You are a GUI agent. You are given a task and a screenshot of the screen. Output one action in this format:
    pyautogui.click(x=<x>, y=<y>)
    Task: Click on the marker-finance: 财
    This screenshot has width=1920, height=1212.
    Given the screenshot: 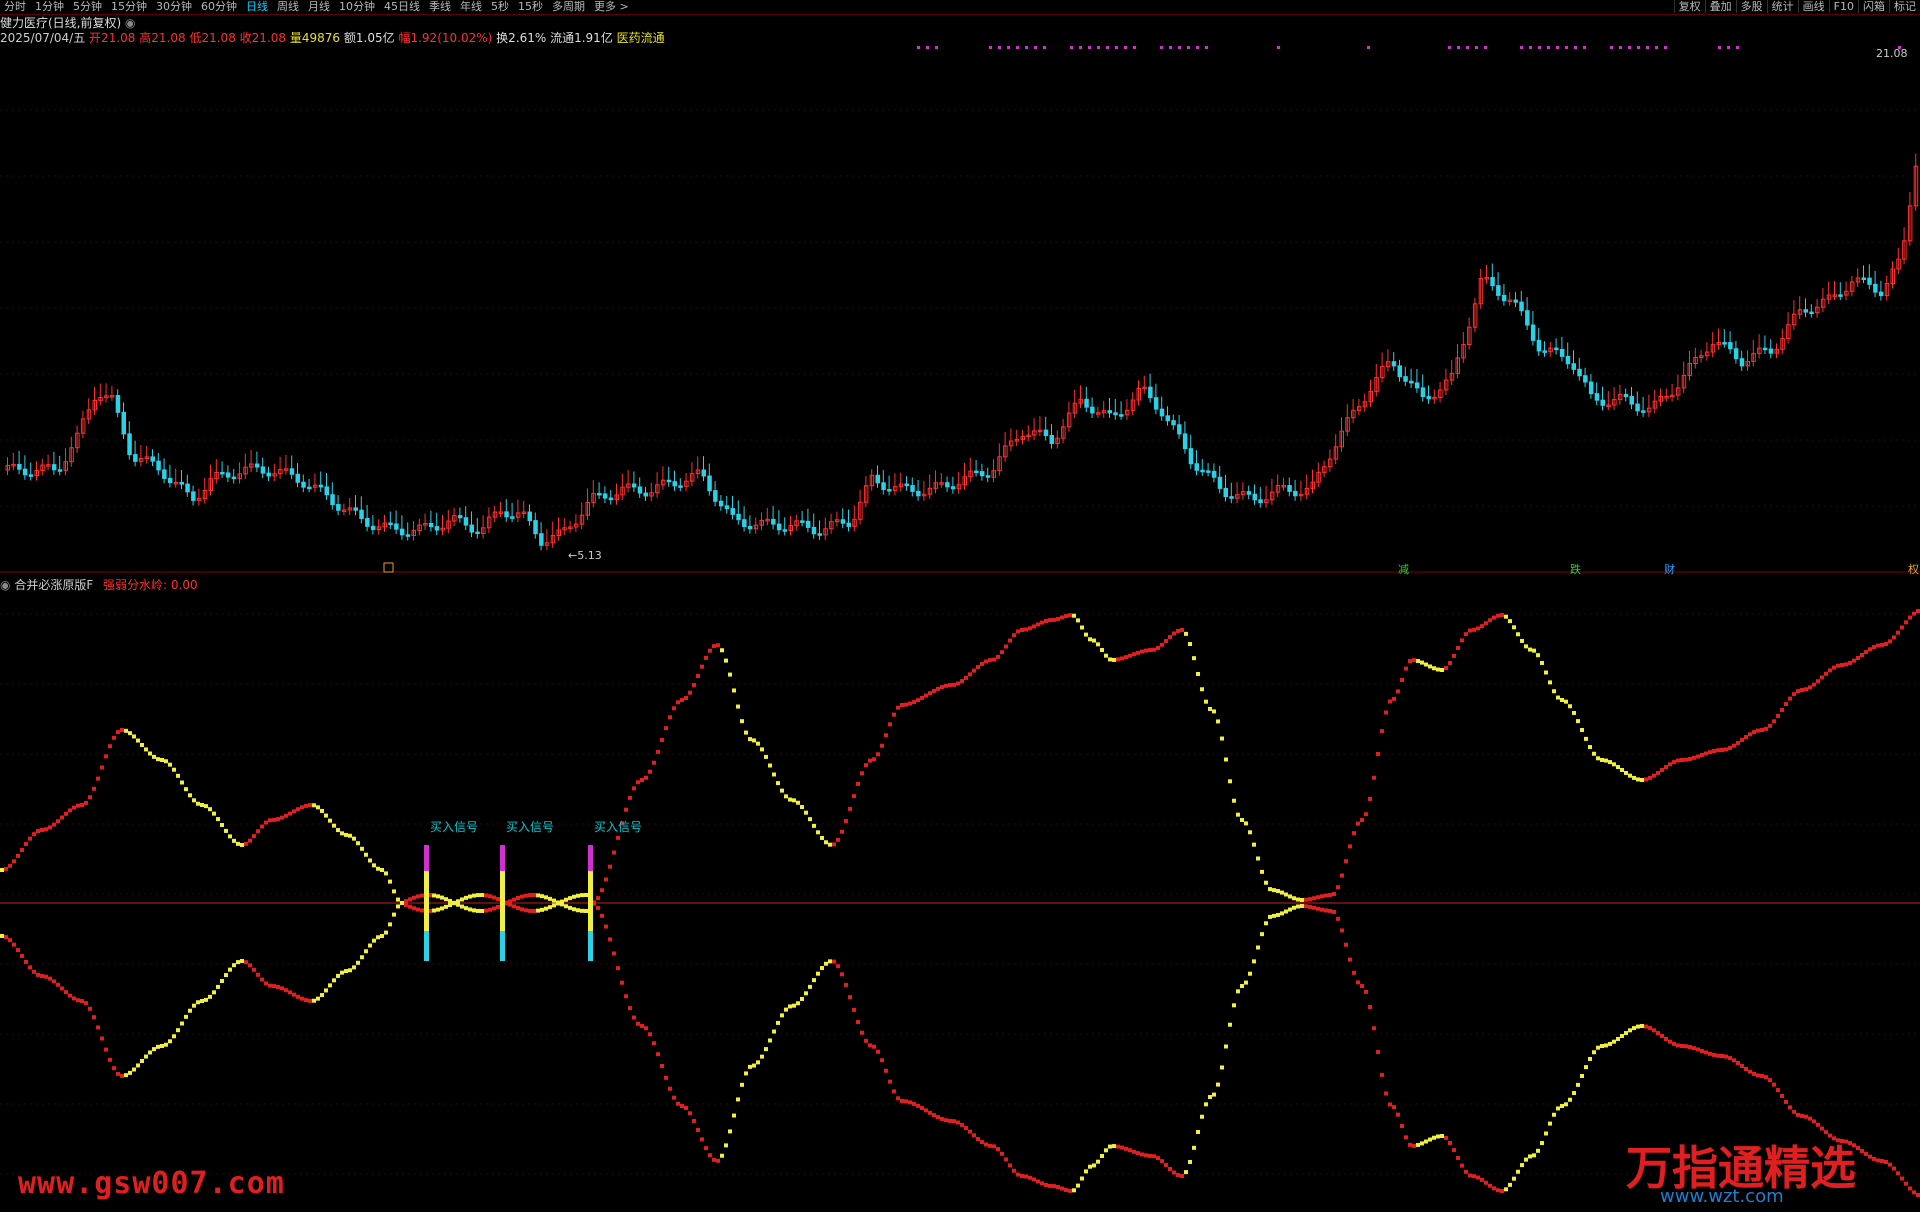 What is the action you would take?
    pyautogui.click(x=1669, y=569)
    